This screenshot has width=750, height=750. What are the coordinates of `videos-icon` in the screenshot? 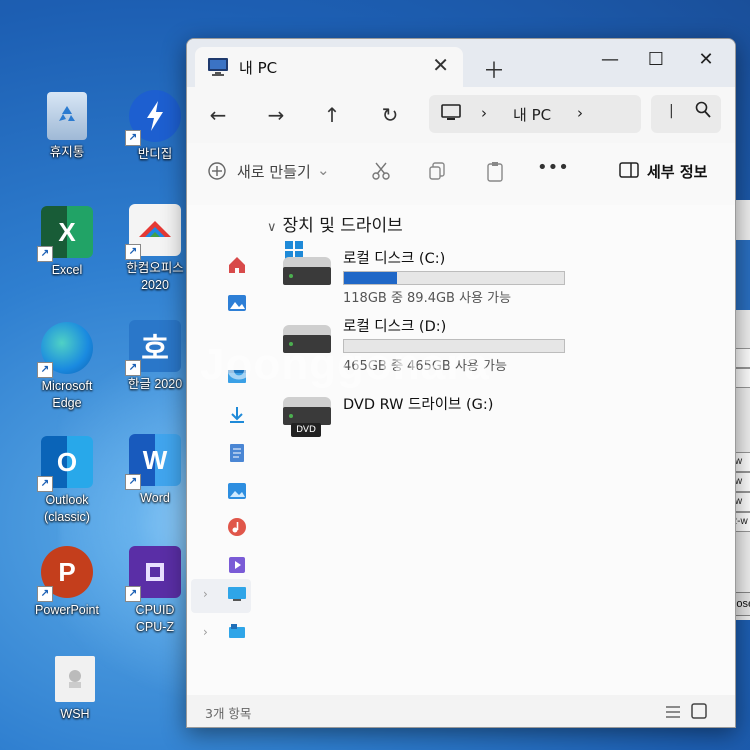 It's located at (237, 565).